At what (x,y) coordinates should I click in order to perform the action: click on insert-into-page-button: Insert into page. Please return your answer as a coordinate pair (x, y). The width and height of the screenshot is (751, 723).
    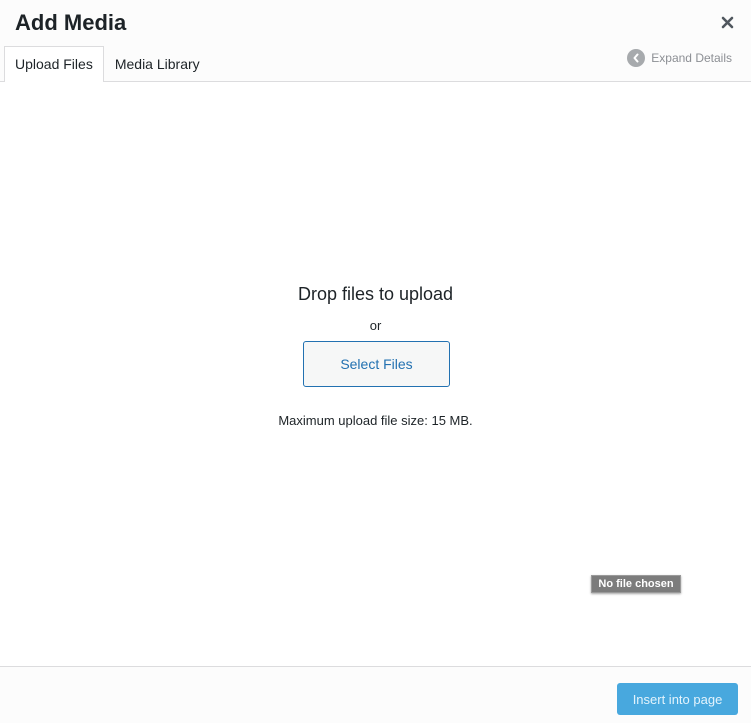
    Looking at the image, I should click on (677, 699).